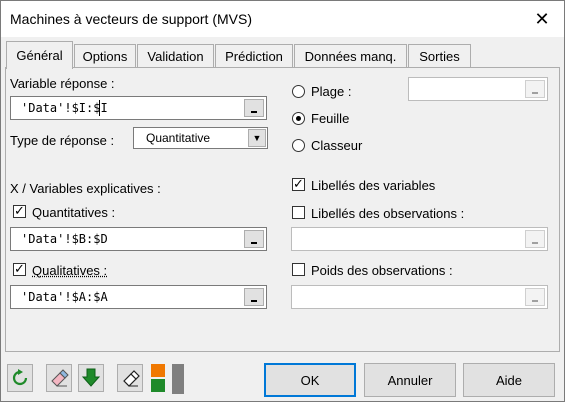 This screenshot has height=402, width=565. I want to click on observation-labels-label: Libellés des observations :, so click(388, 213).